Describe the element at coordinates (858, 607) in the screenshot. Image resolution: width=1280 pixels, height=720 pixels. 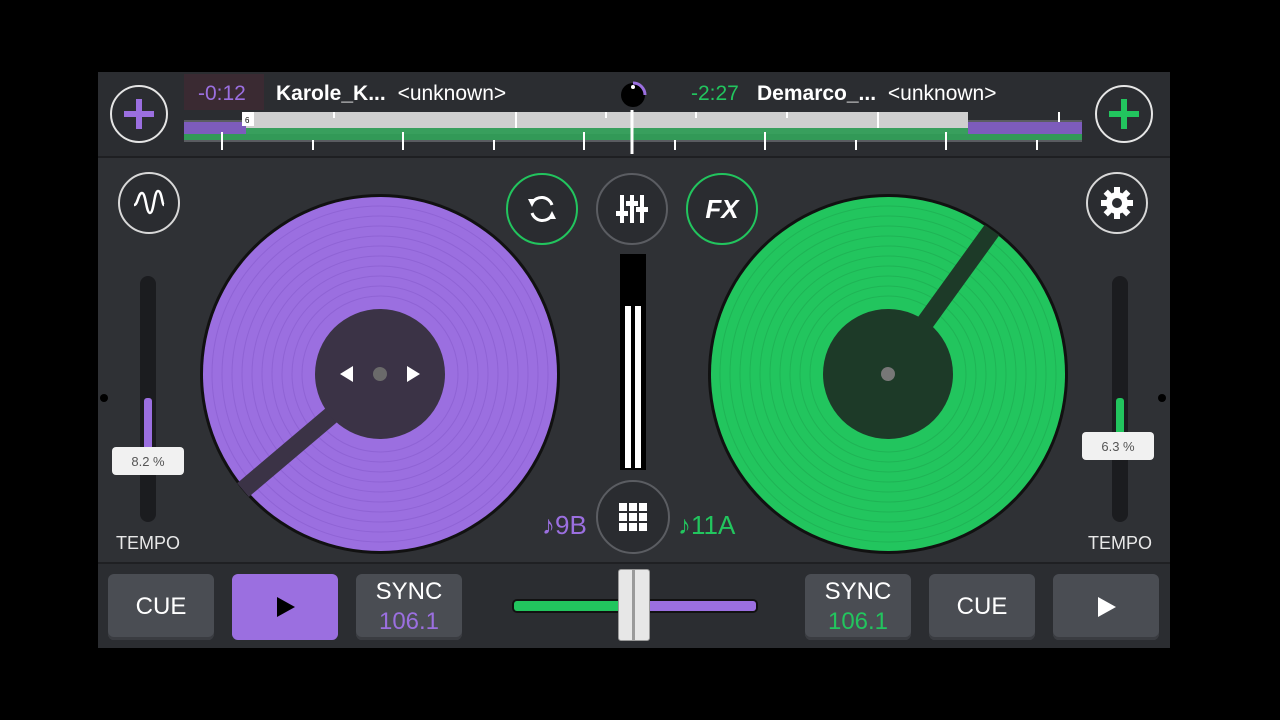
I see `sync-button-deck-b: SYNC 106.1` at that location.